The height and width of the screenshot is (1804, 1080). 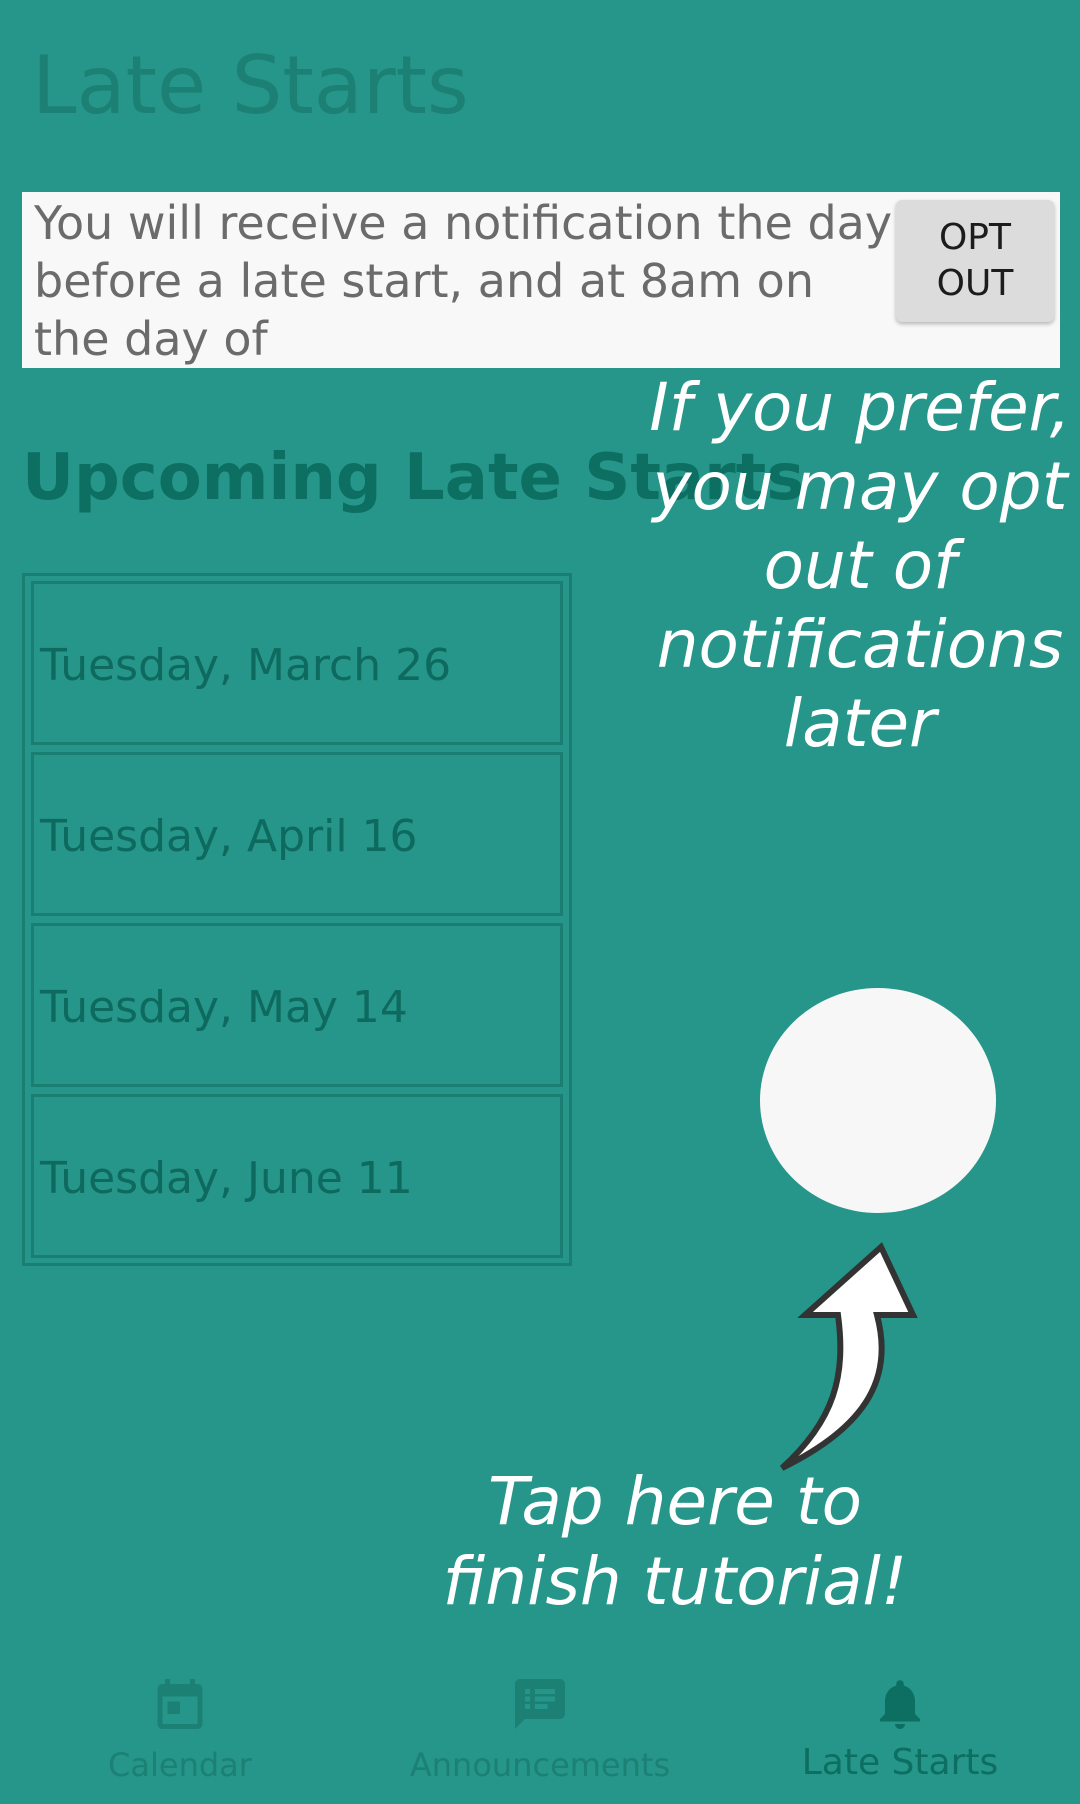 What do you see at coordinates (180, 1732) in the screenshot?
I see `nav-item-calendar: Calendar` at bounding box center [180, 1732].